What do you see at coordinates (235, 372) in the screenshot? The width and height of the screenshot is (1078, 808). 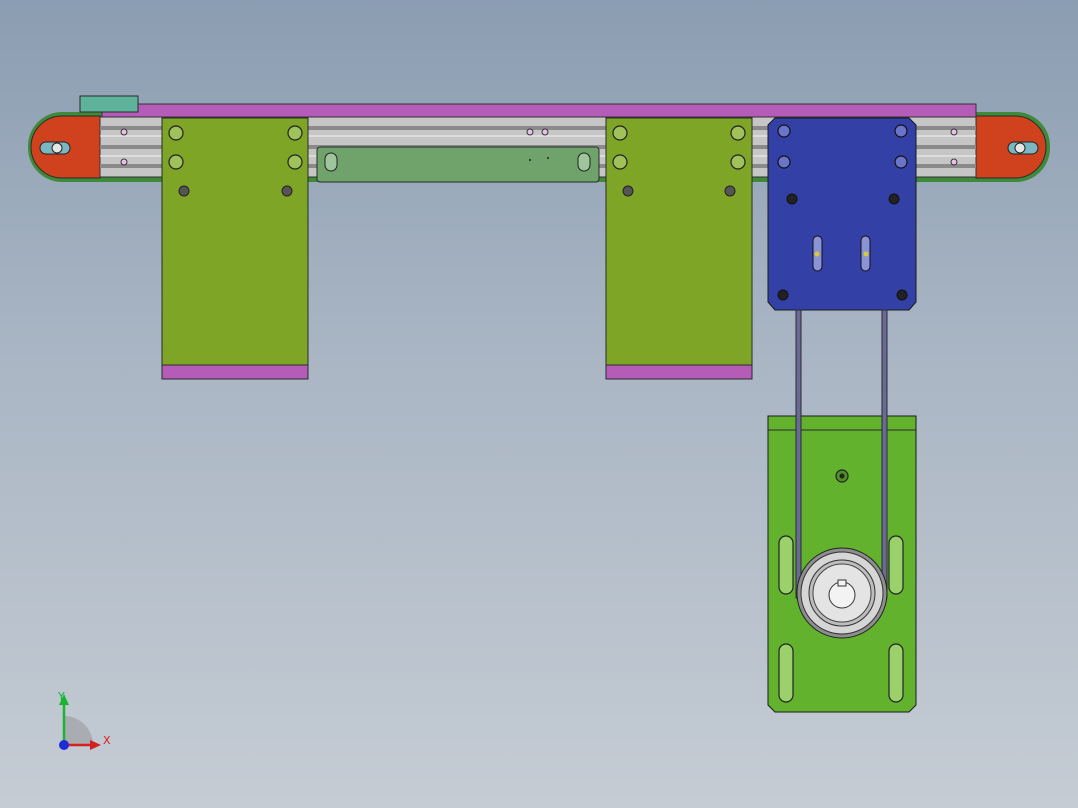 I see `left-bracket-foot` at bounding box center [235, 372].